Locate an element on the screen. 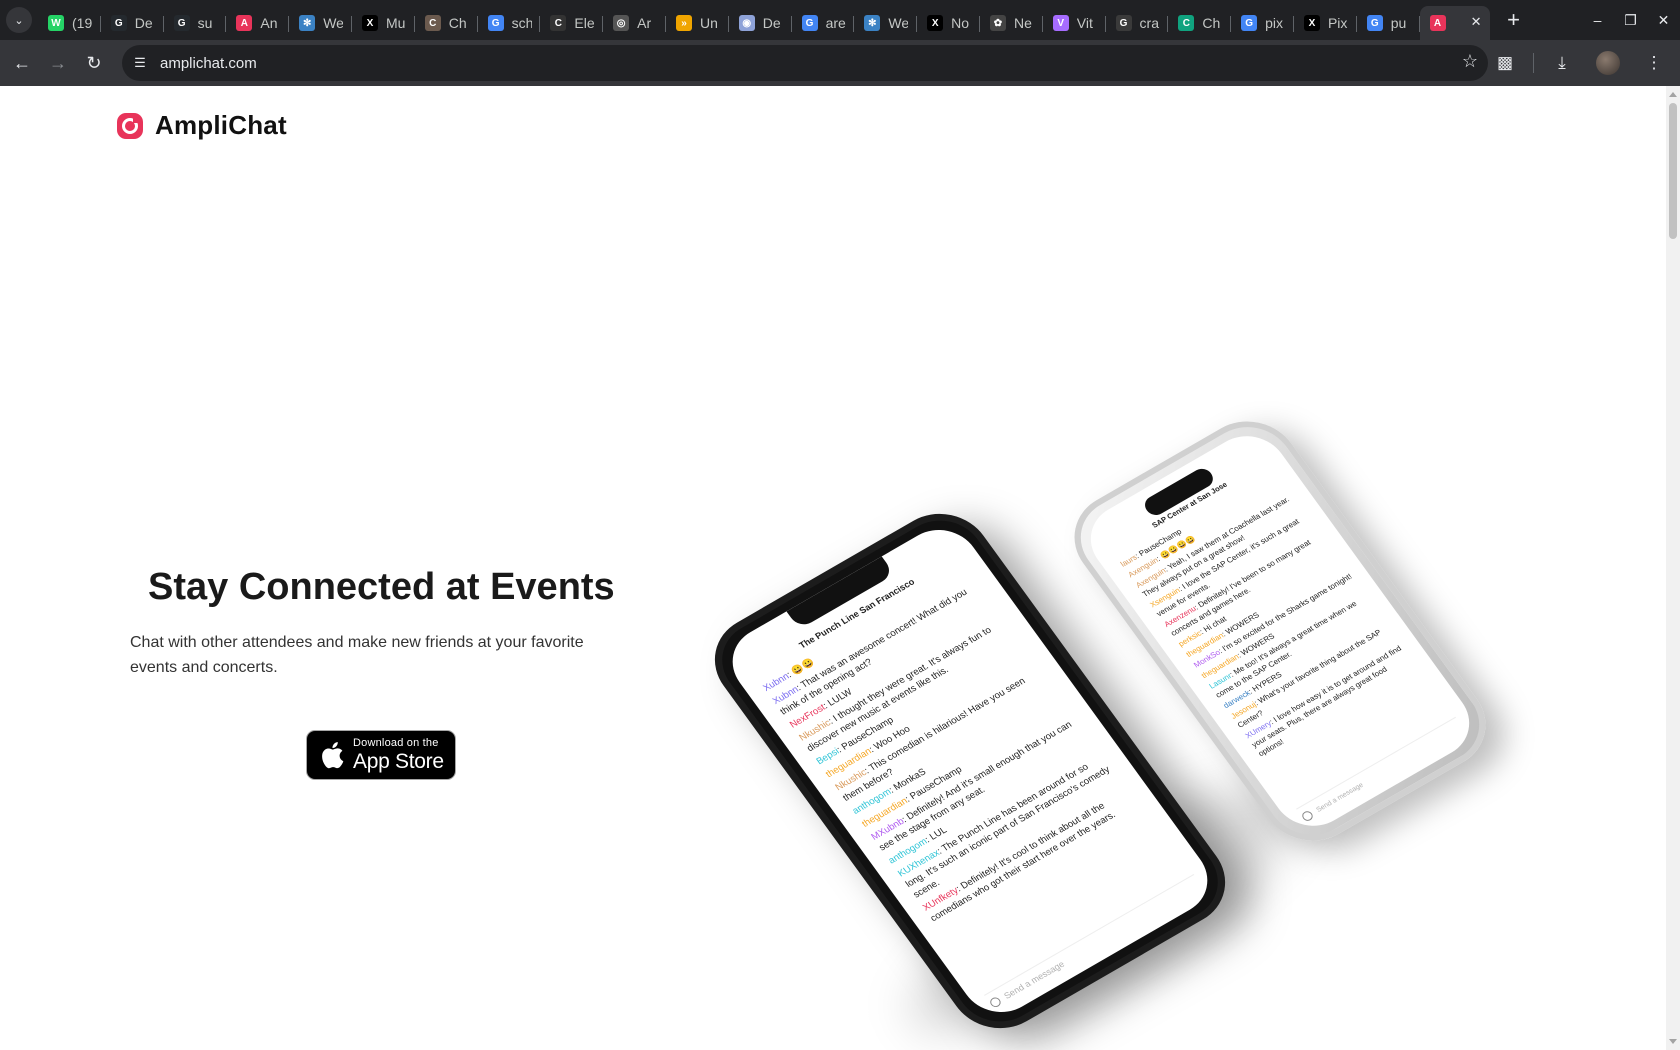 The height and width of the screenshot is (1050, 1680). tab-title: are is located at coordinates (835, 23).